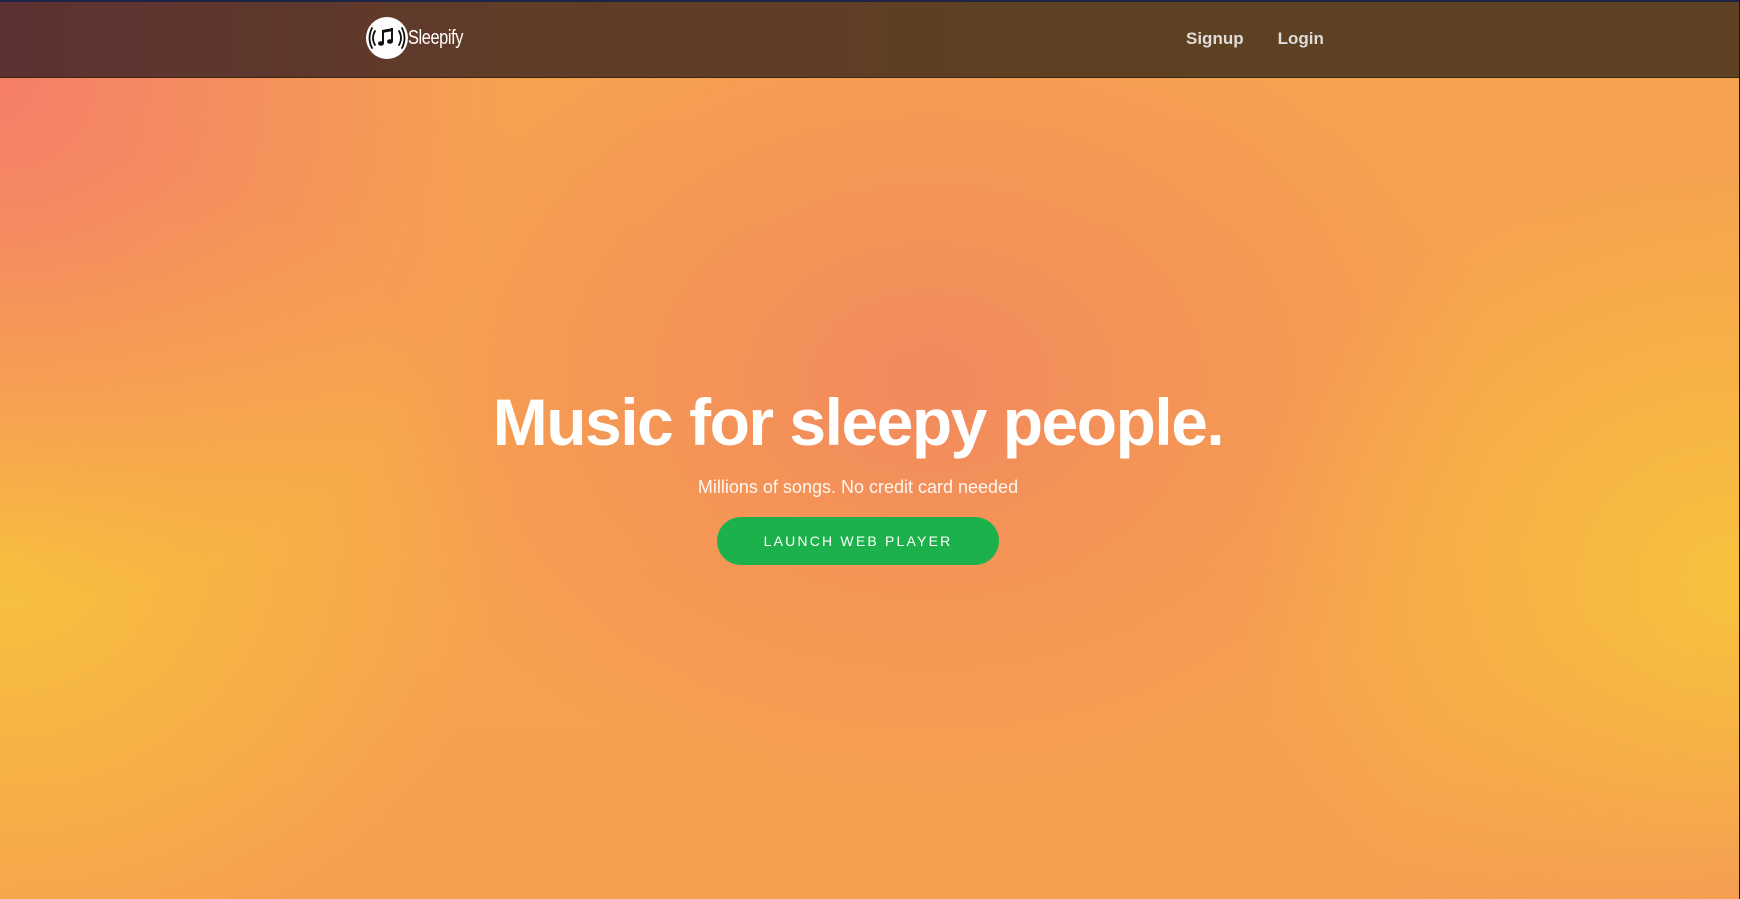 The image size is (1740, 899). What do you see at coordinates (1215, 39) in the screenshot?
I see `signup-link: Signup` at bounding box center [1215, 39].